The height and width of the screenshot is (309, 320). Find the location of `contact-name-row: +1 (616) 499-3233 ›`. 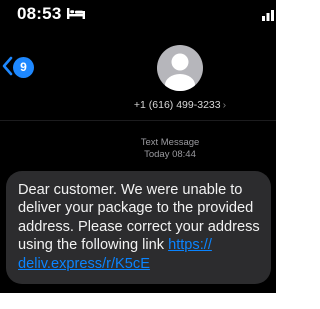

contact-name-row: +1 (616) 499-3233 › is located at coordinates (160, 105).